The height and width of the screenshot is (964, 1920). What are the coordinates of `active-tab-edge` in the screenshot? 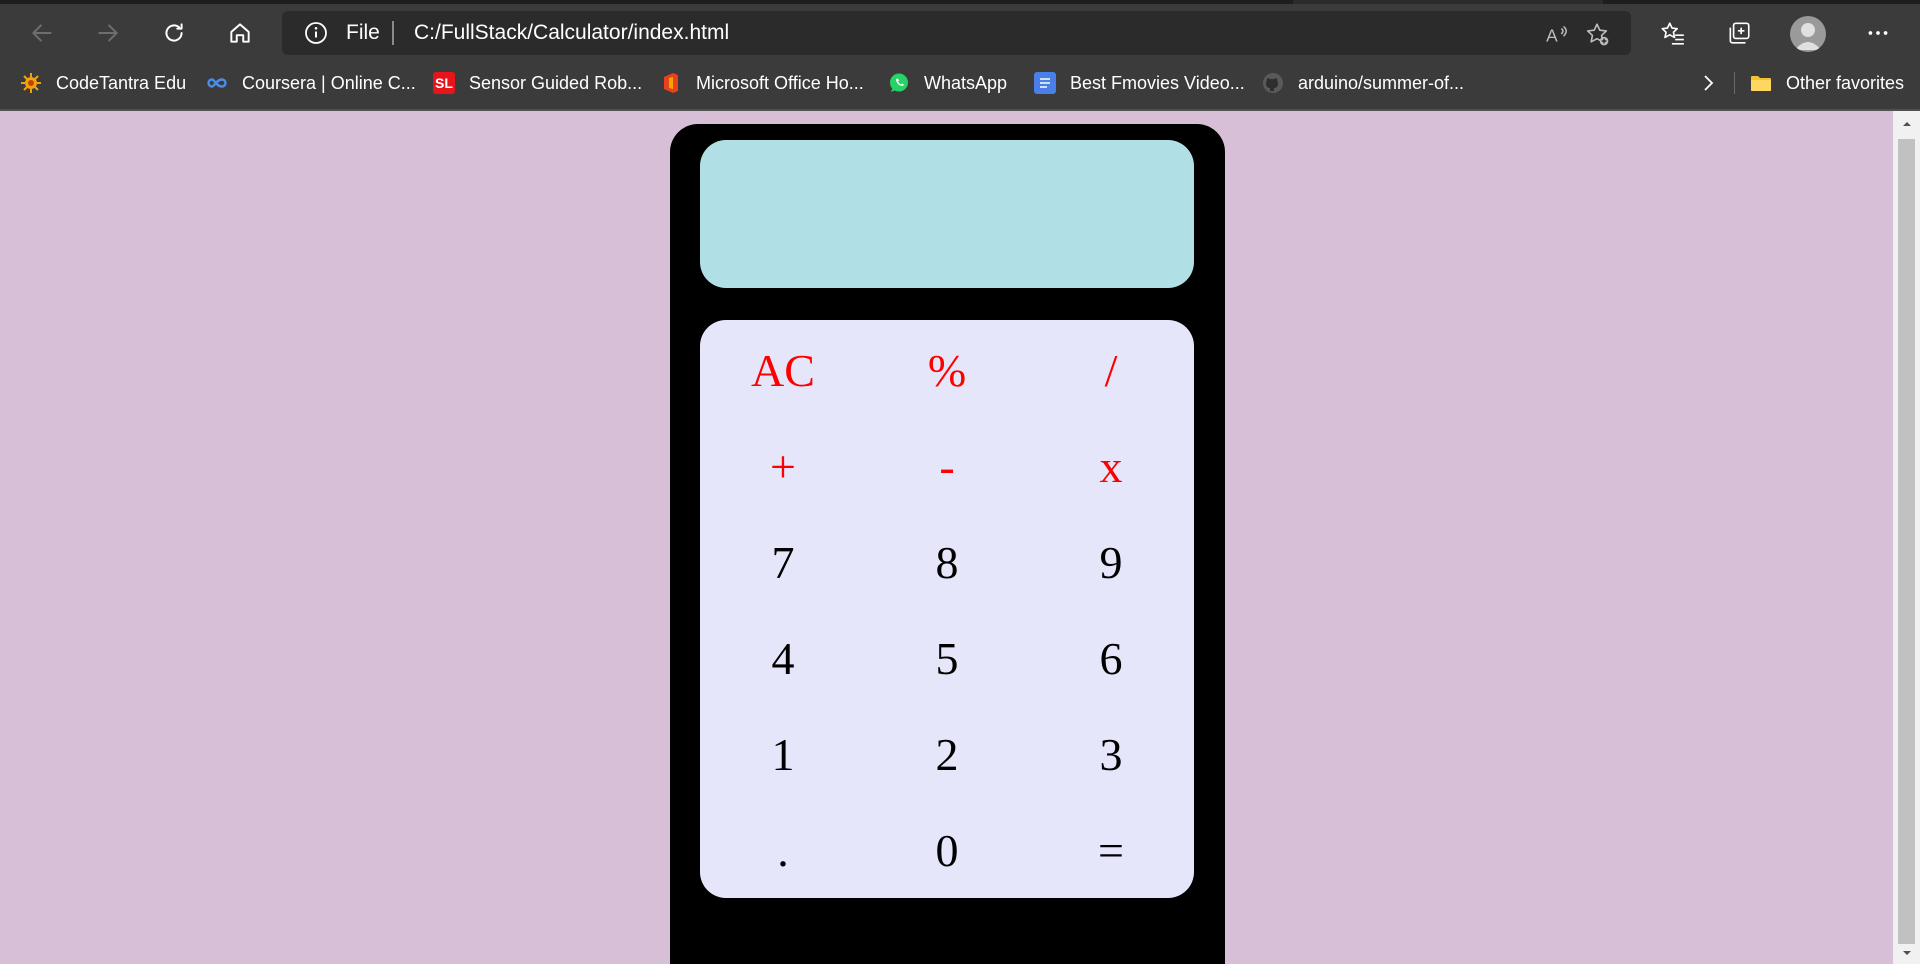 It's located at (646, 2).